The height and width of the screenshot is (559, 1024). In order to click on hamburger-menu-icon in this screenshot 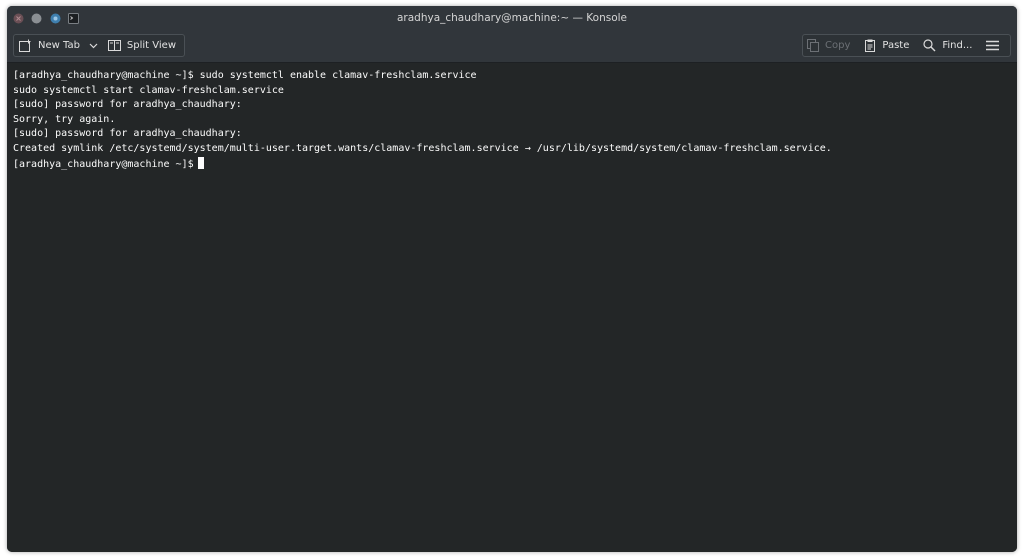, I will do `click(993, 45)`.